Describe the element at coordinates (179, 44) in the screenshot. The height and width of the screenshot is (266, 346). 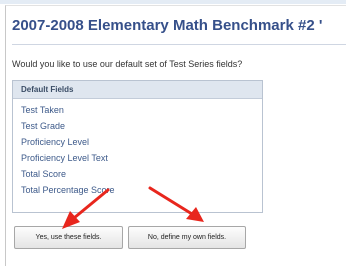
I see `title-divider` at that location.